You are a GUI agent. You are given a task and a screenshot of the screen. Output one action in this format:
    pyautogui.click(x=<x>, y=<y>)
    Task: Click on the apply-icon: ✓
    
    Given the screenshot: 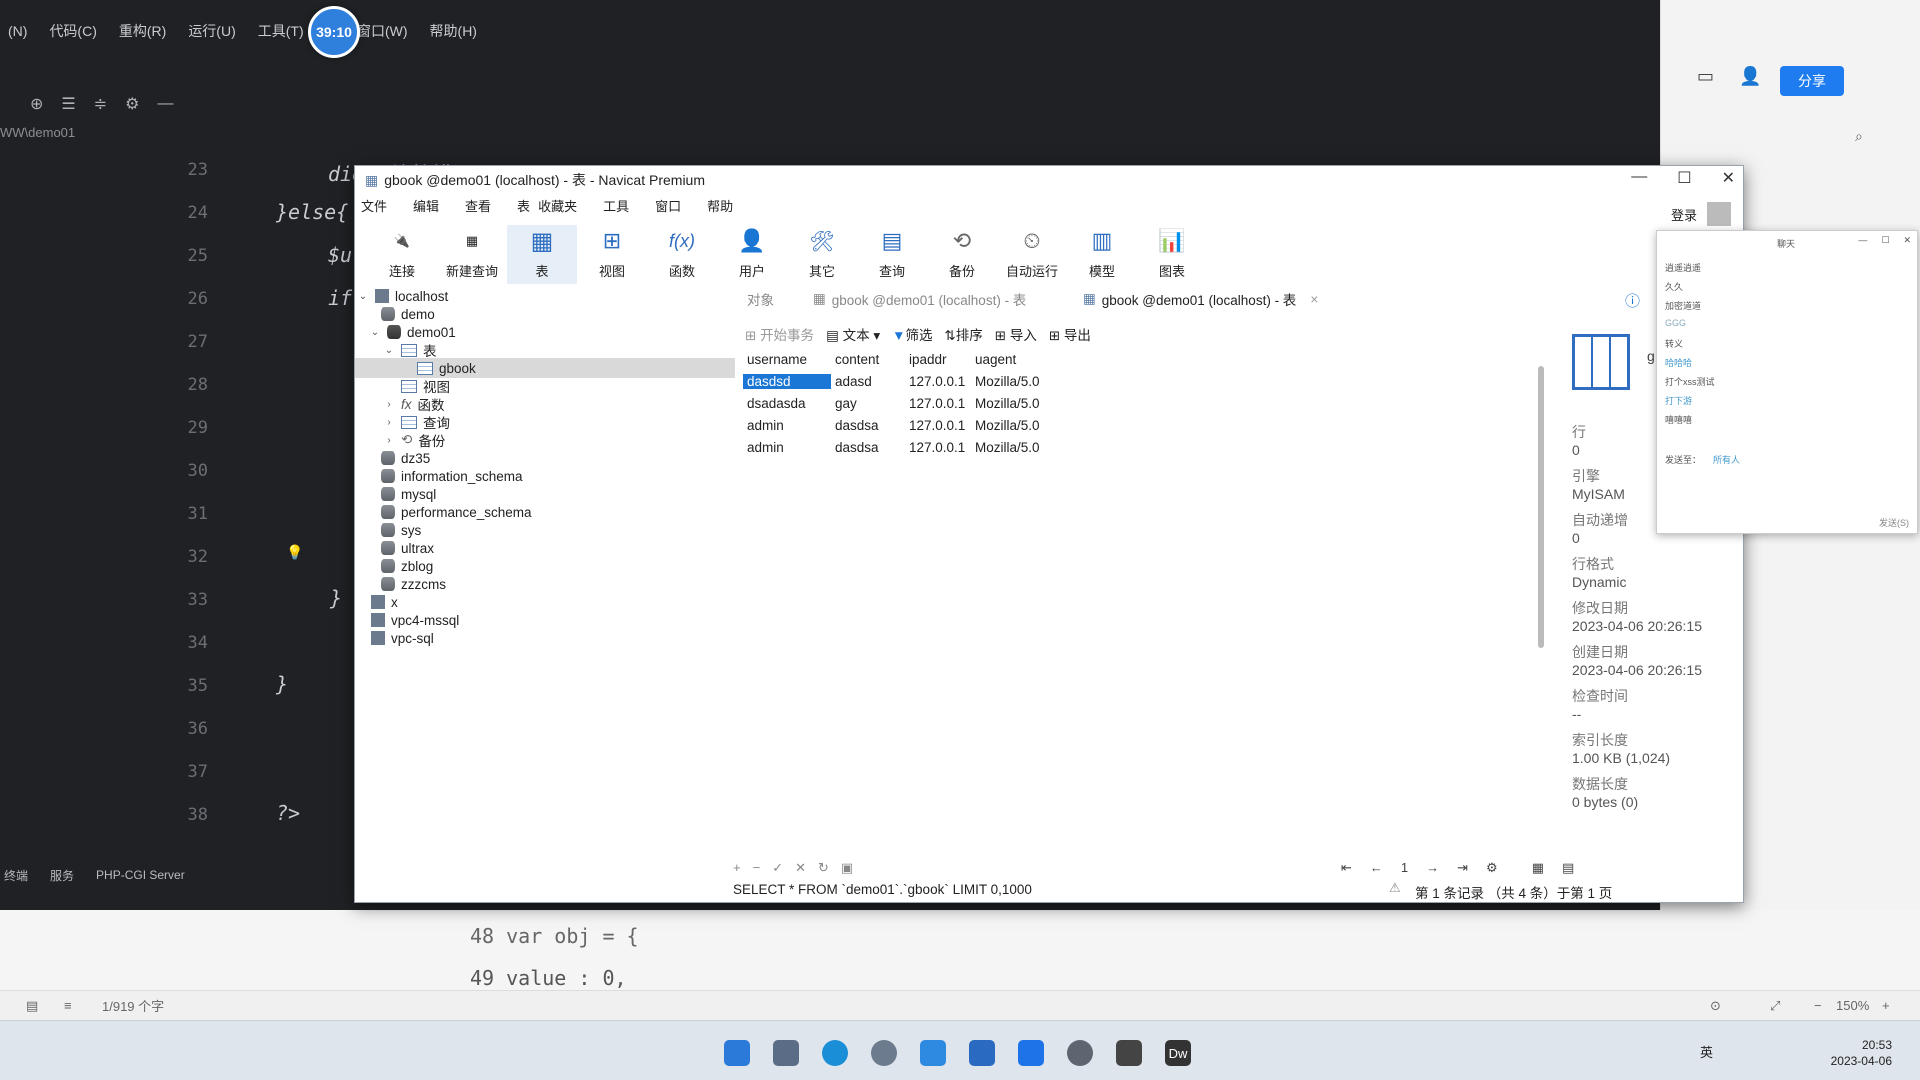 What is the action you would take?
    pyautogui.click(x=777, y=868)
    